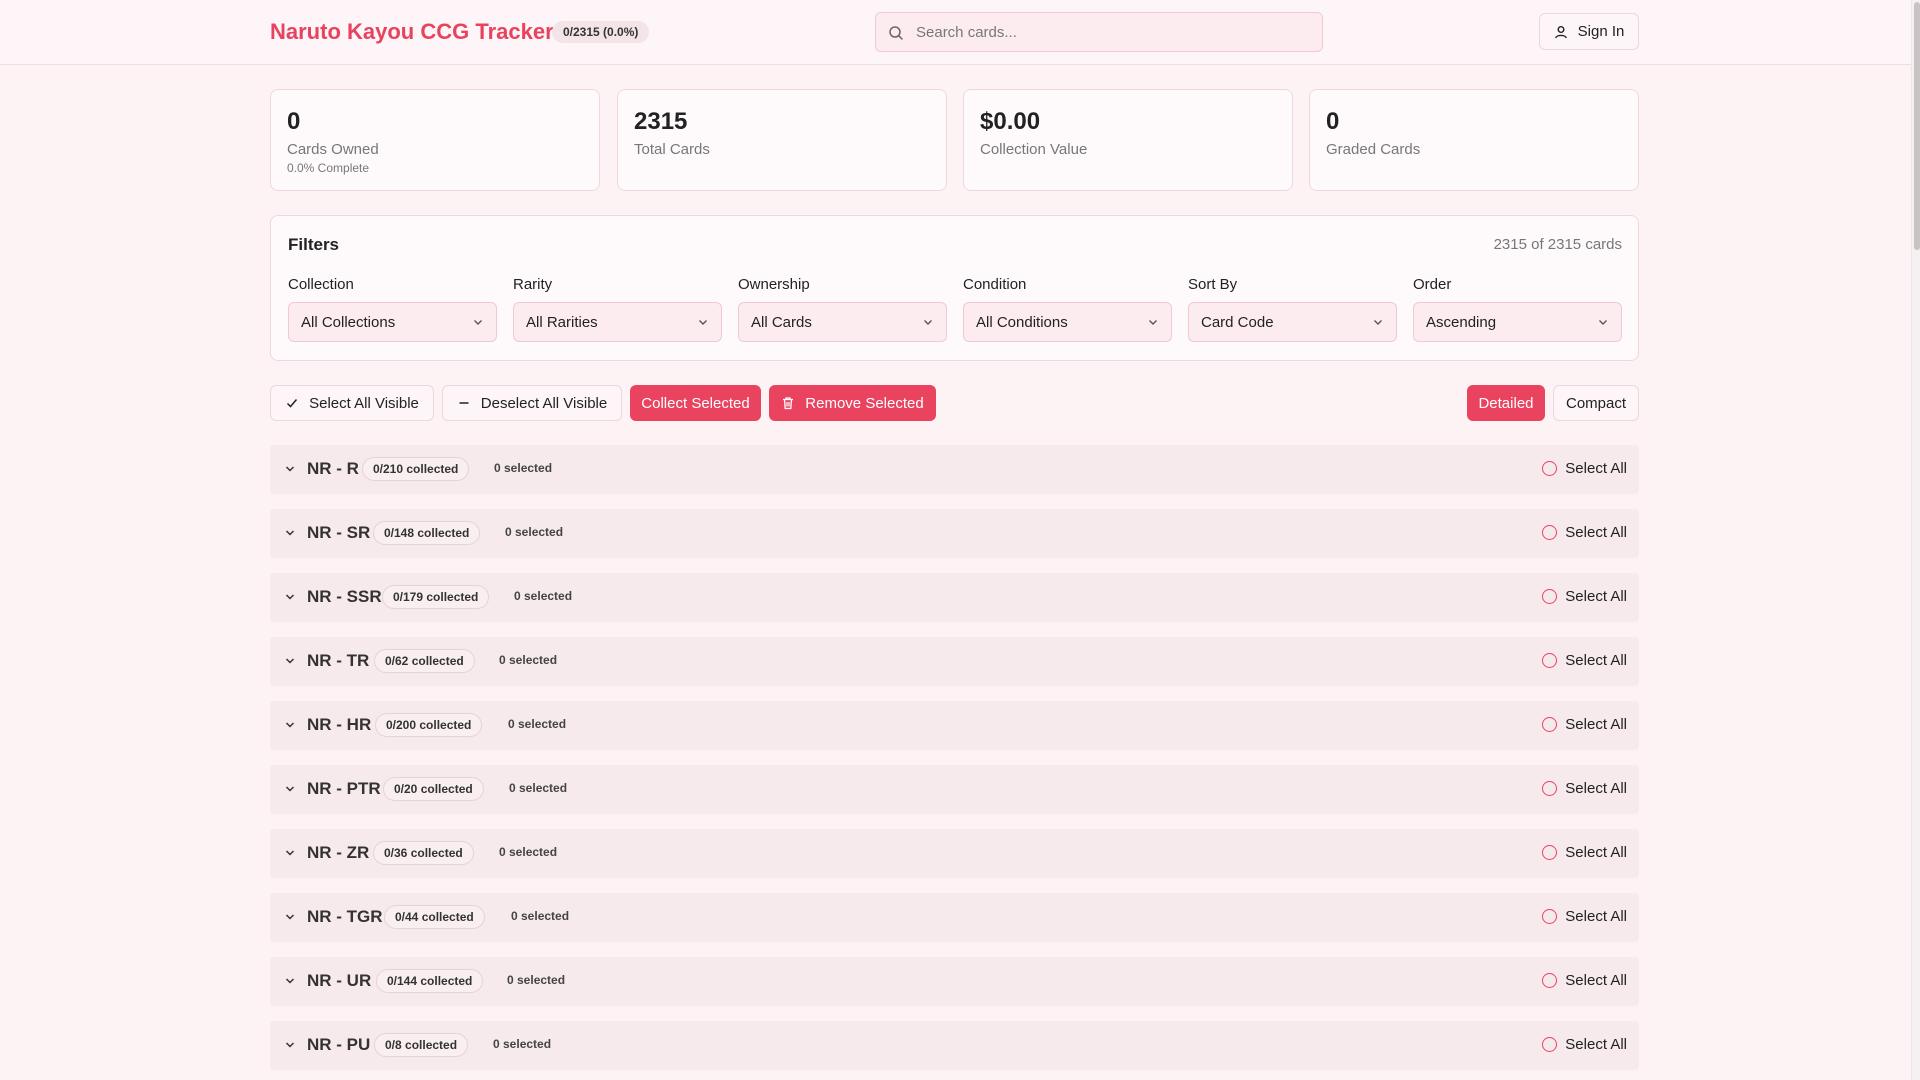 Image resolution: width=1920 pixels, height=1080 pixels. I want to click on app-title: Naruto Kayou CCG Tracker, so click(412, 32).